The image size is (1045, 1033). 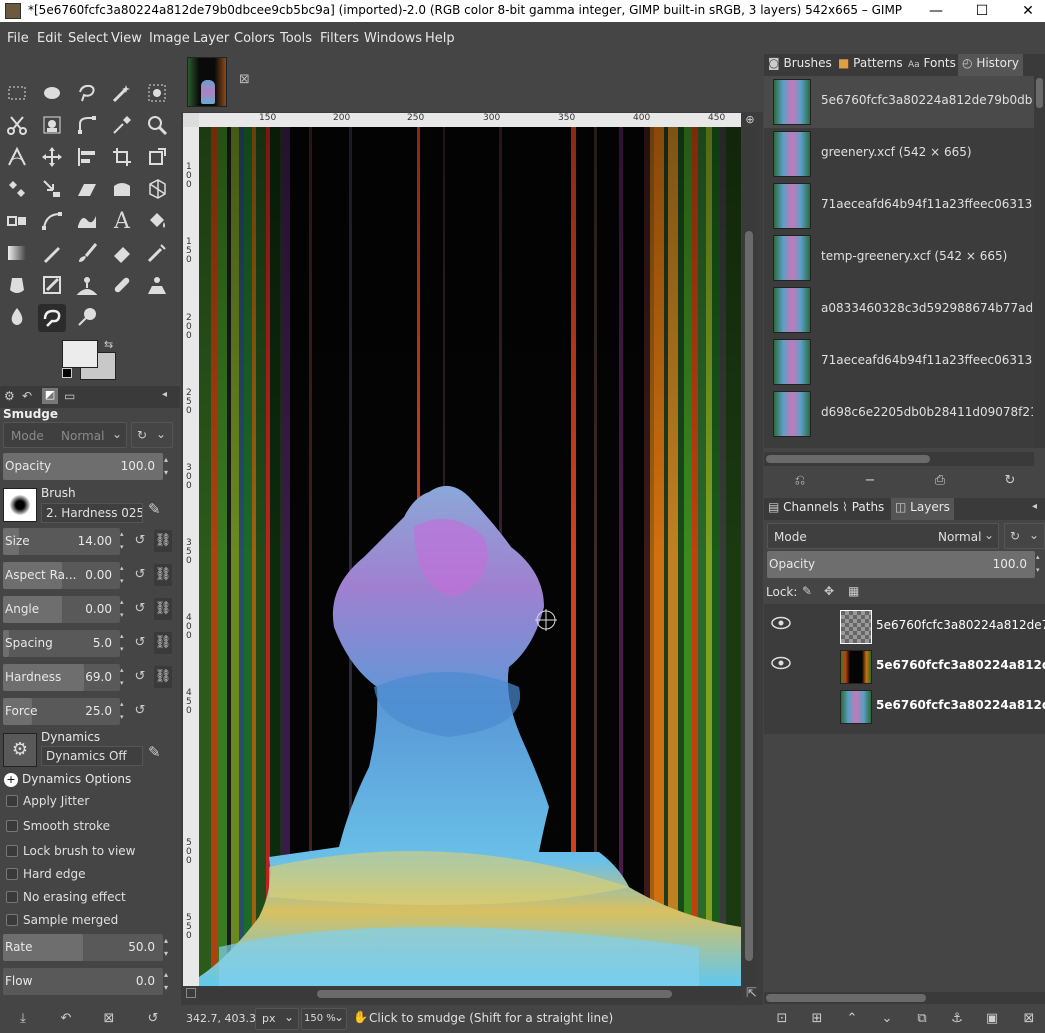 I want to click on no-erasing-checkbox, so click(x=12, y=897).